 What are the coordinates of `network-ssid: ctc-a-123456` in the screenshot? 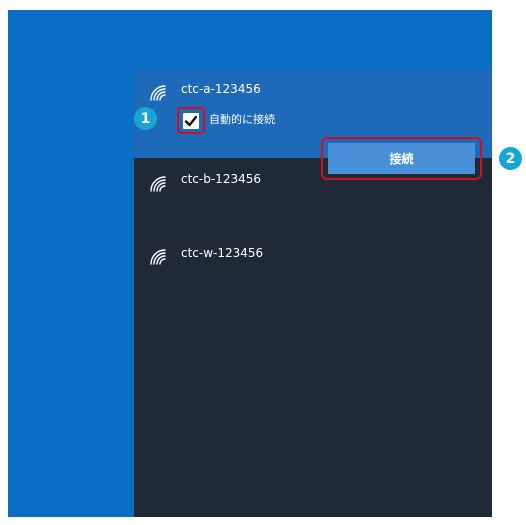 It's located at (221, 89).